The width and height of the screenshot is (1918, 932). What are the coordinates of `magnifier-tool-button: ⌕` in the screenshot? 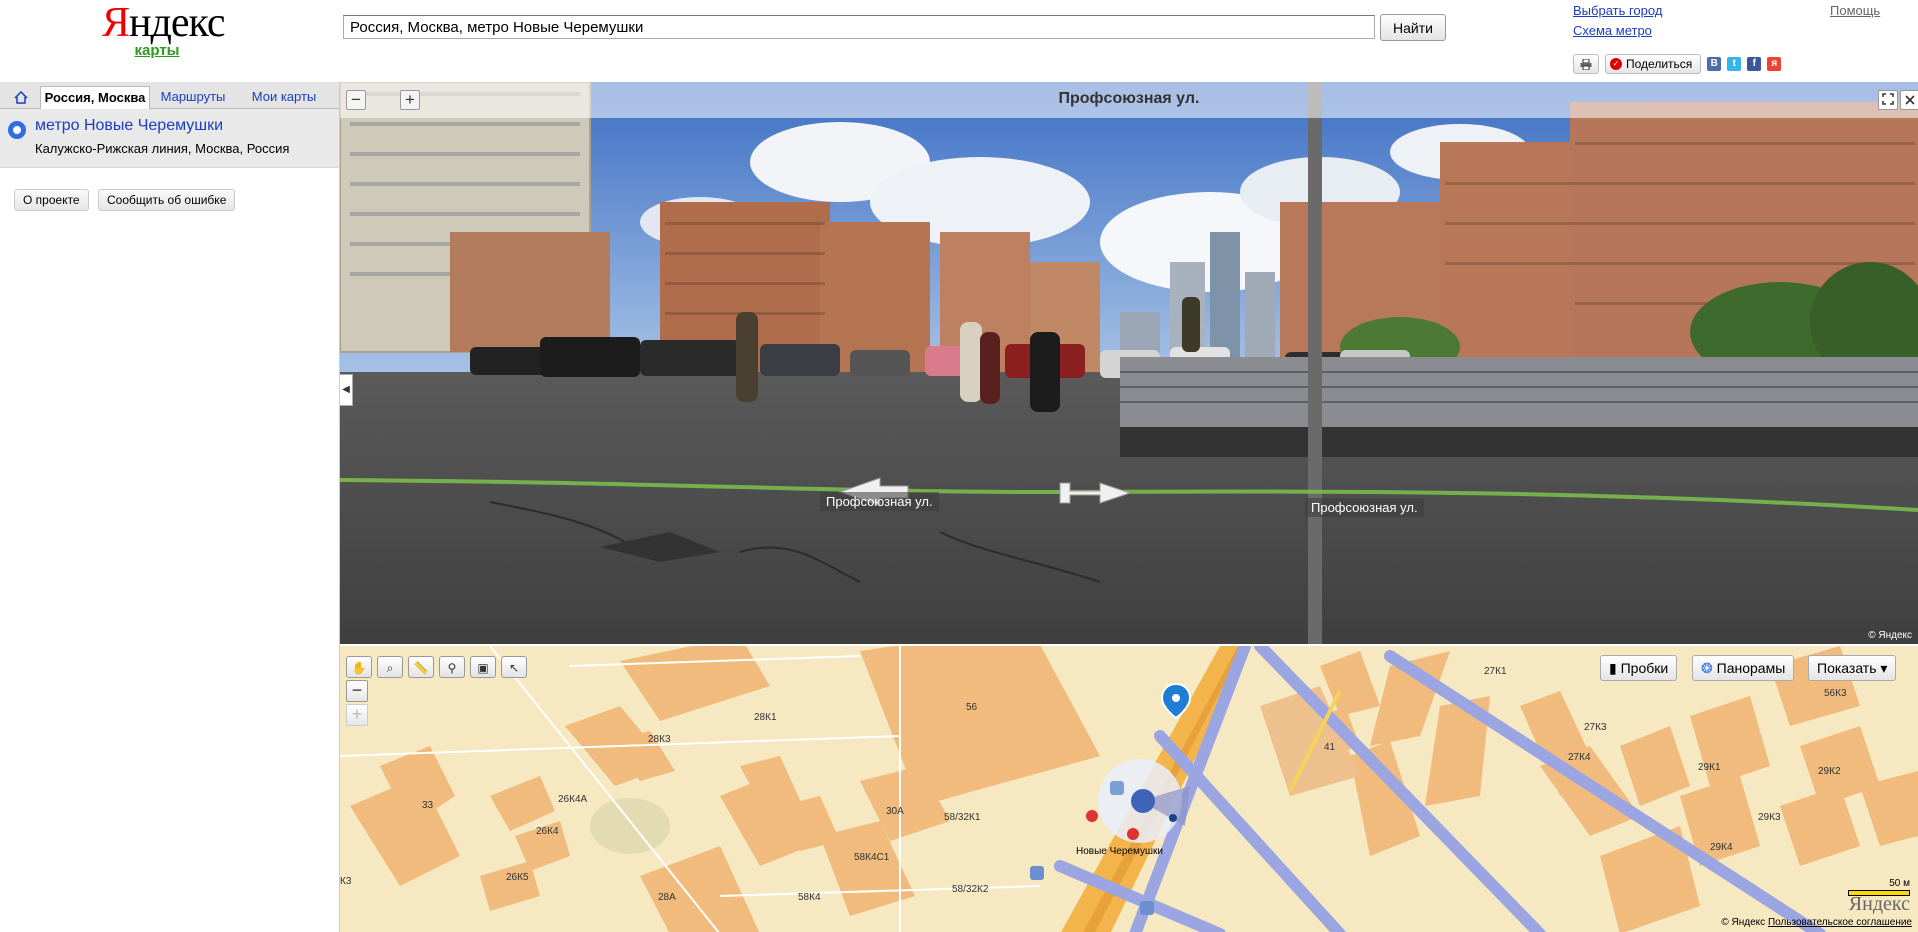 It's located at (390, 667).